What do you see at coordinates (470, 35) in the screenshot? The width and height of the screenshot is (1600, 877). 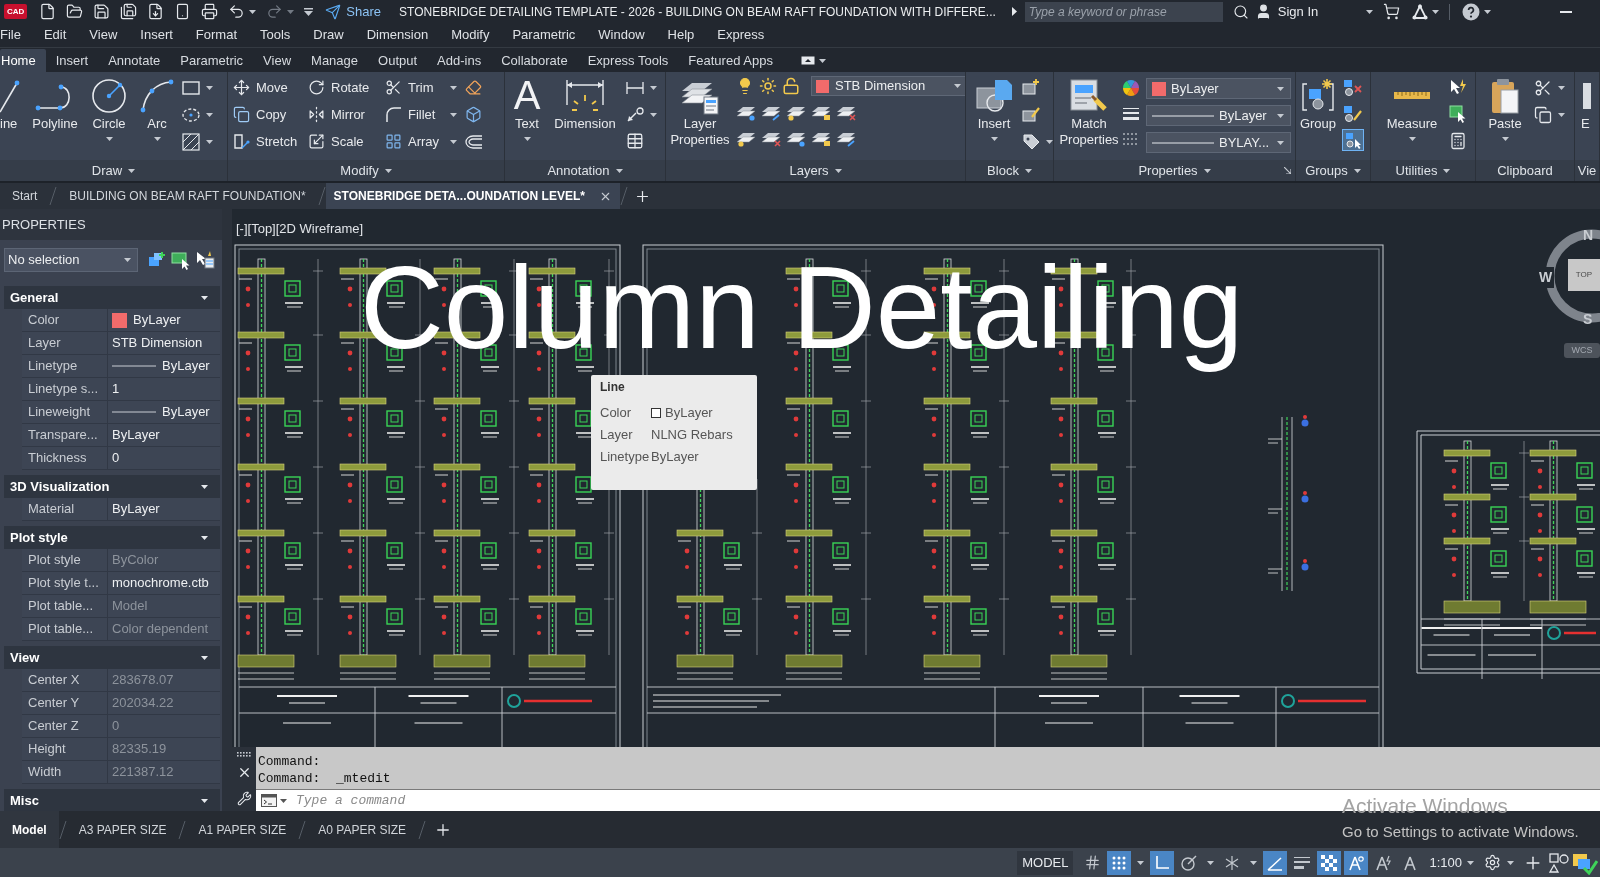 I see `menu-item: Modify` at bounding box center [470, 35].